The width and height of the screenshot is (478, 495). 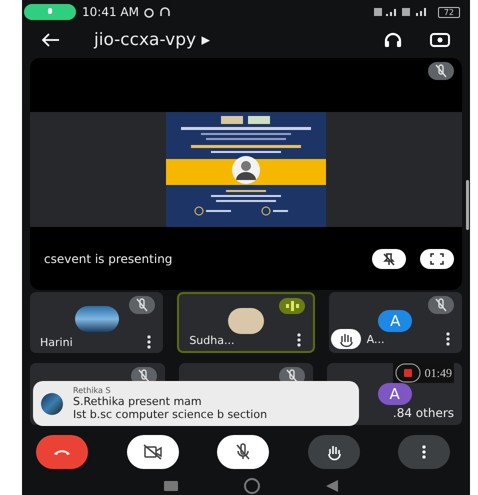 I want to click on meeting-code: jio-ccxa-vpy ▸, so click(x=152, y=40).